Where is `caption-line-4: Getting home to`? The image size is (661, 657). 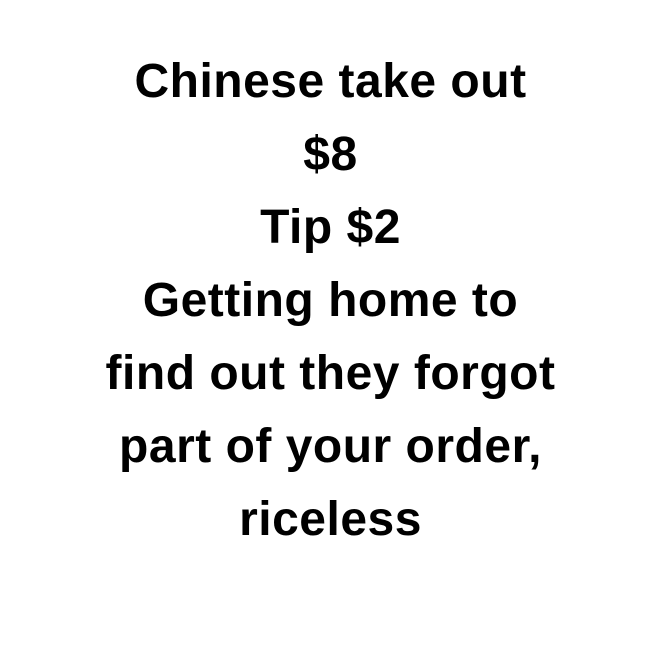
caption-line-4: Getting home to is located at coordinates (330, 300).